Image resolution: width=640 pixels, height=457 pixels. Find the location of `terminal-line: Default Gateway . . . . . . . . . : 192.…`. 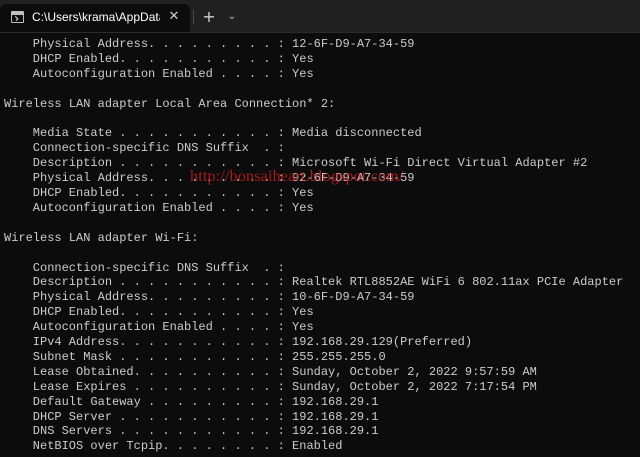

terminal-line: Default Gateway . . . . . . . . . : 192.… is located at coordinates (191, 401).